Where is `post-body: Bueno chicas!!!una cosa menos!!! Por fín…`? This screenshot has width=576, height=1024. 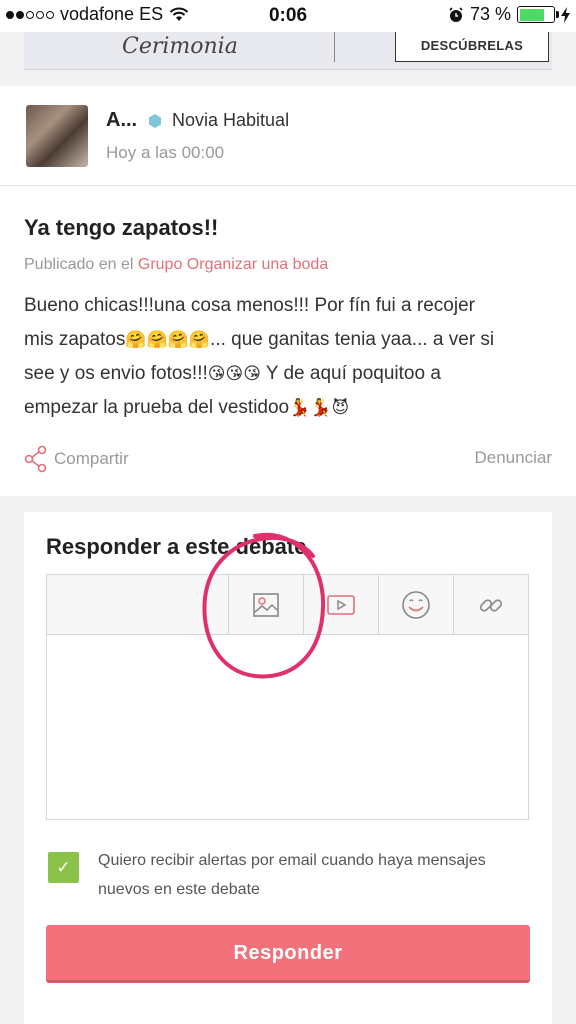
post-body: Bueno chicas!!!una cosa menos!!! Por fín… is located at coordinates (290, 357).